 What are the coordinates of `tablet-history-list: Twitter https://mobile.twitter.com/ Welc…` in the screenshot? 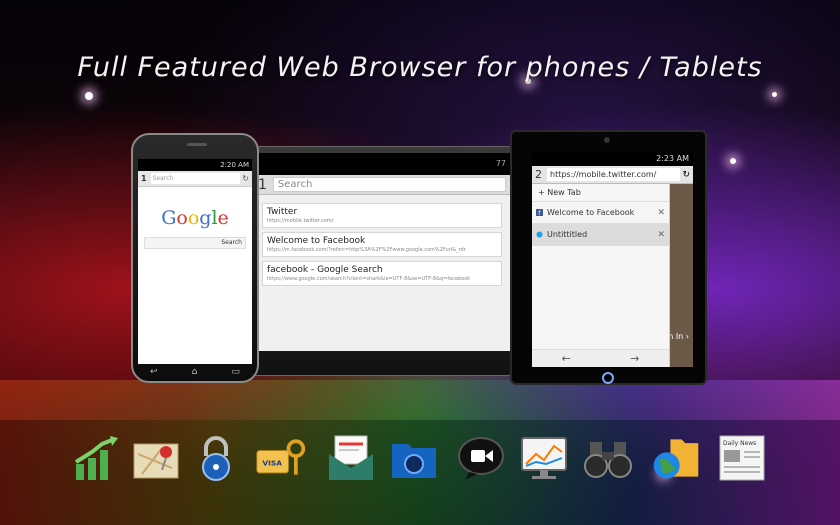 It's located at (382, 240).